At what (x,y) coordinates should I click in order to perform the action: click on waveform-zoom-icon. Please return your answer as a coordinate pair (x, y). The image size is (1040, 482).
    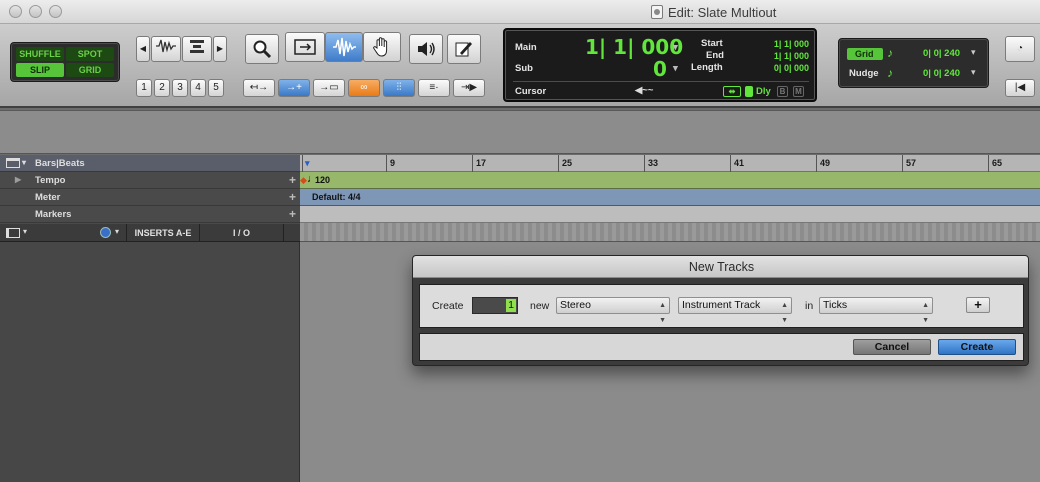
    Looking at the image, I should click on (166, 49).